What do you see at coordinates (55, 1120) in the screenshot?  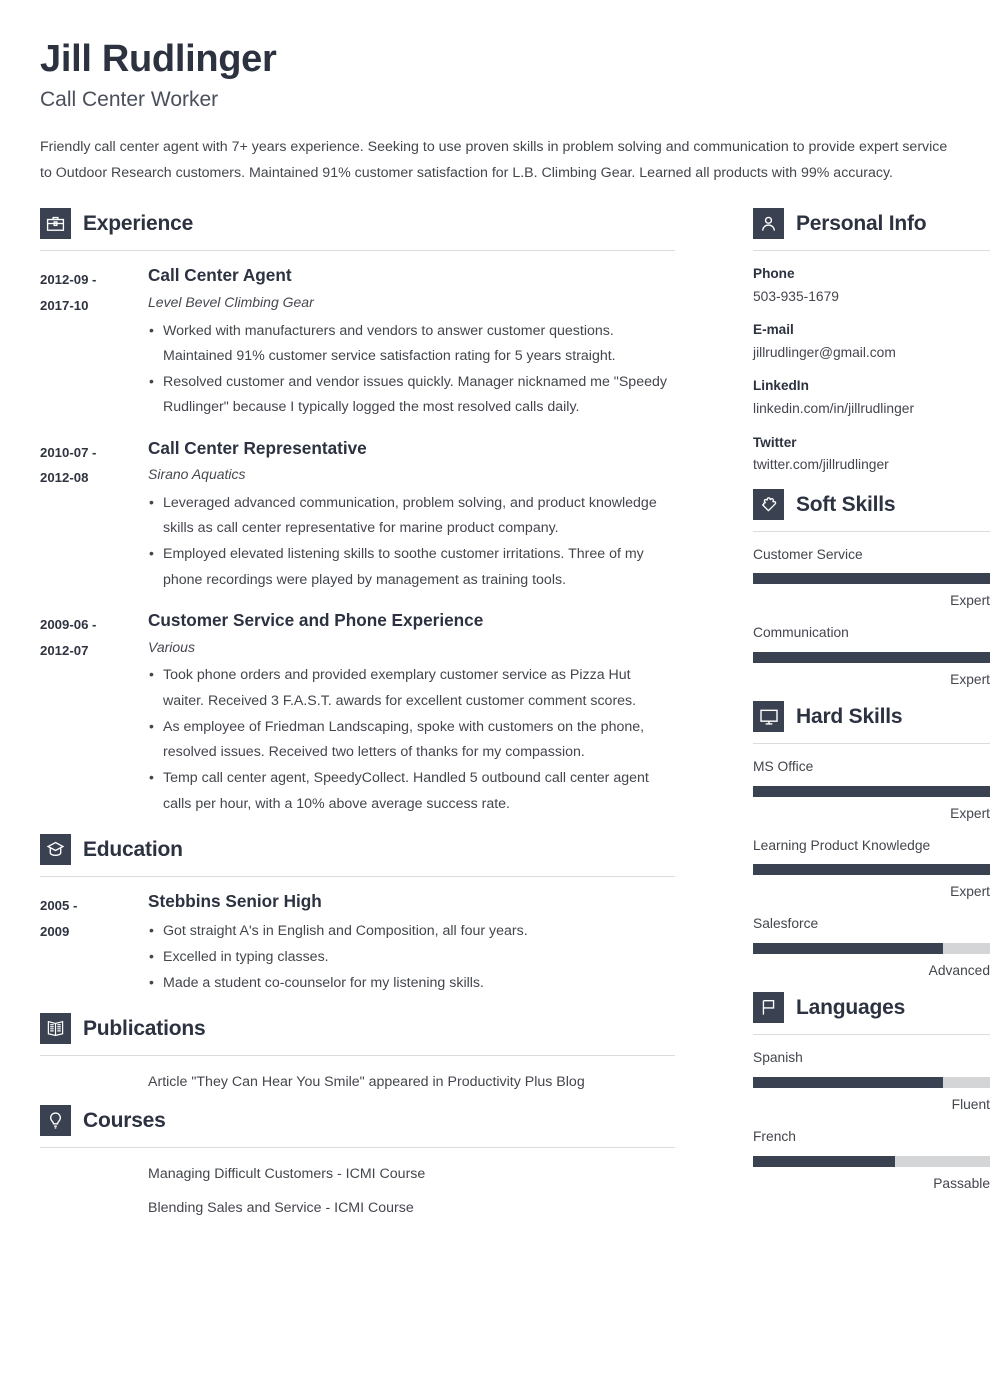 I see `lightbulb-icon` at bounding box center [55, 1120].